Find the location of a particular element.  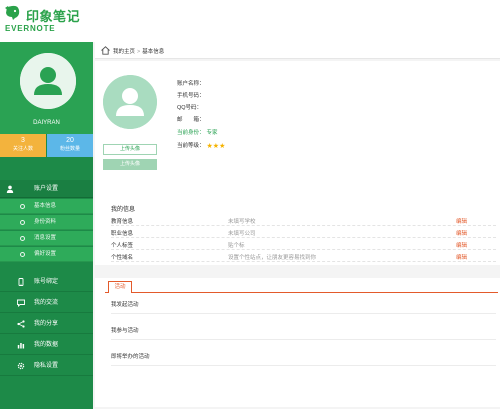

sidebar-item-label: 账号绑定 is located at coordinates (46, 282).